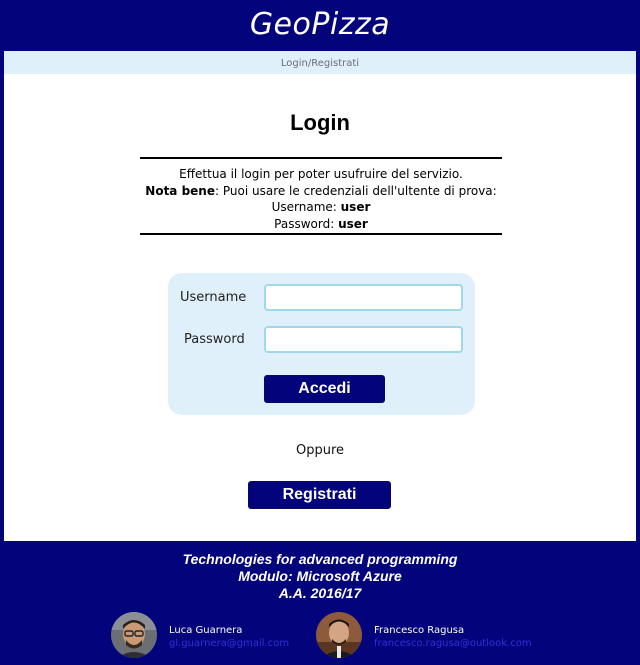 The image size is (640, 665). Describe the element at coordinates (180, 190) in the screenshot. I see `nota-bene-label: Nota bene` at that location.